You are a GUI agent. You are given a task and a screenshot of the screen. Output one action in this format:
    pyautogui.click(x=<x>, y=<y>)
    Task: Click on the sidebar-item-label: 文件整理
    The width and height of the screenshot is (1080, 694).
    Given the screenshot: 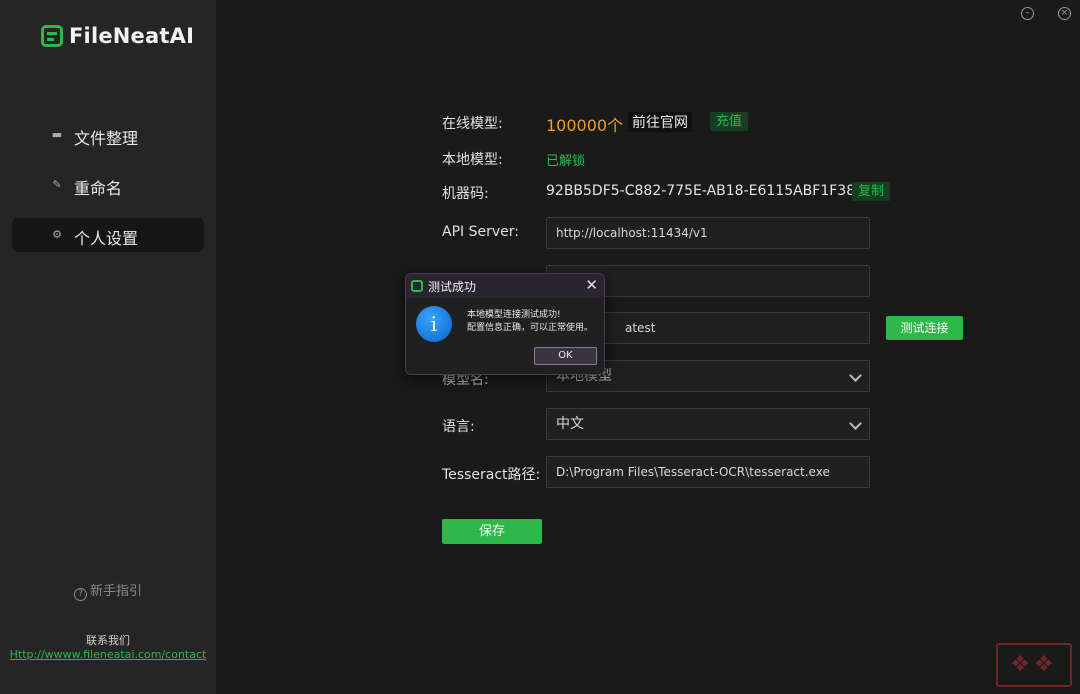 What is the action you would take?
    pyautogui.click(x=106, y=138)
    